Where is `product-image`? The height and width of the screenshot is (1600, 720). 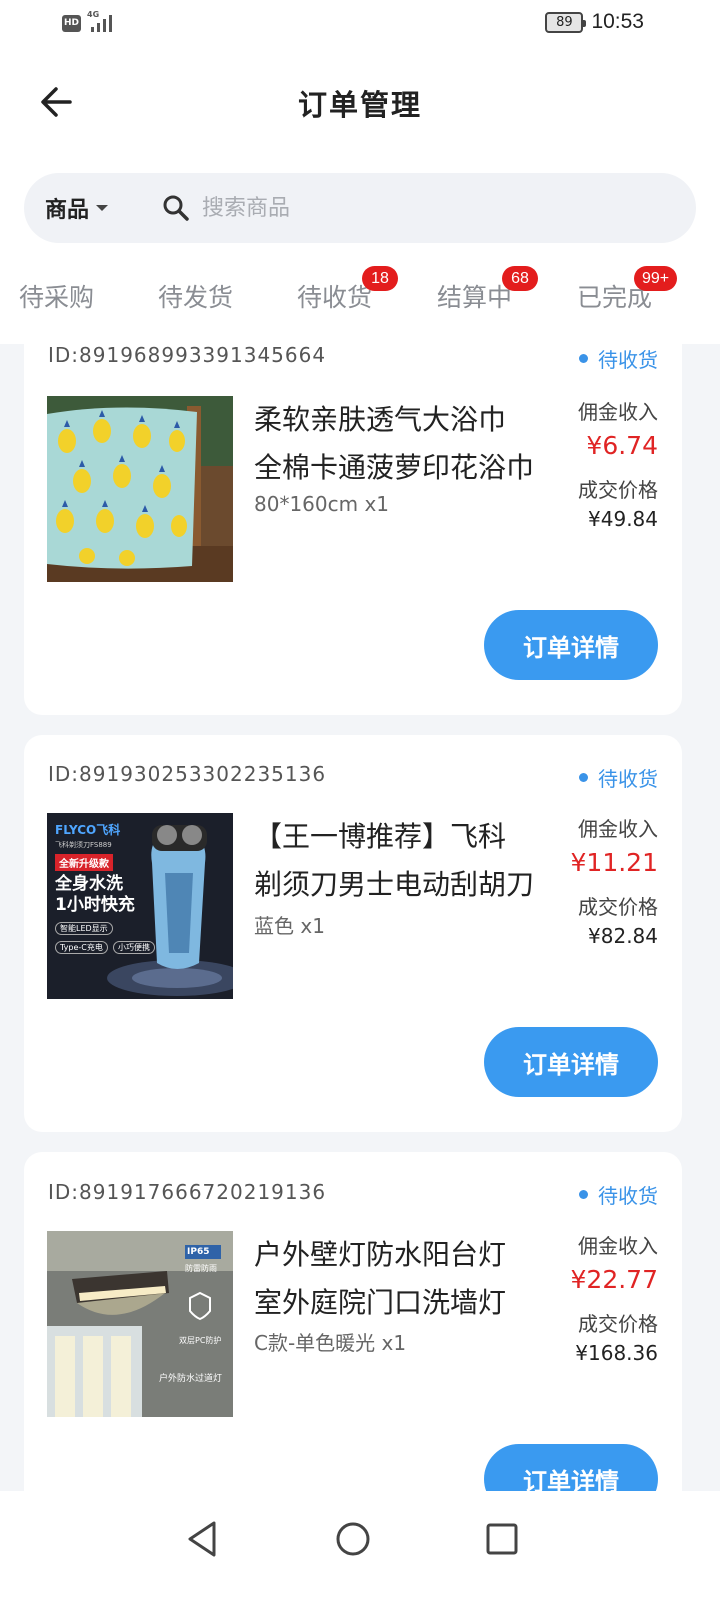
product-image is located at coordinates (140, 489).